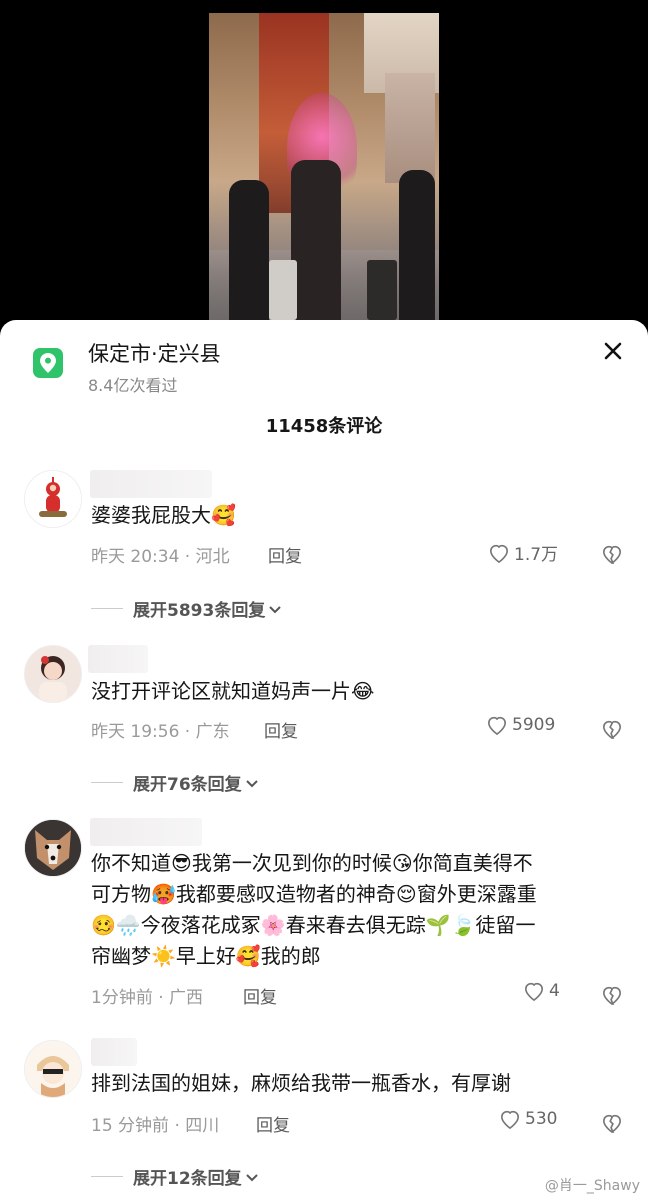 This screenshot has width=648, height=1200. What do you see at coordinates (163, 515) in the screenshot?
I see `comment-text: 婆婆我屁股大🥰` at bounding box center [163, 515].